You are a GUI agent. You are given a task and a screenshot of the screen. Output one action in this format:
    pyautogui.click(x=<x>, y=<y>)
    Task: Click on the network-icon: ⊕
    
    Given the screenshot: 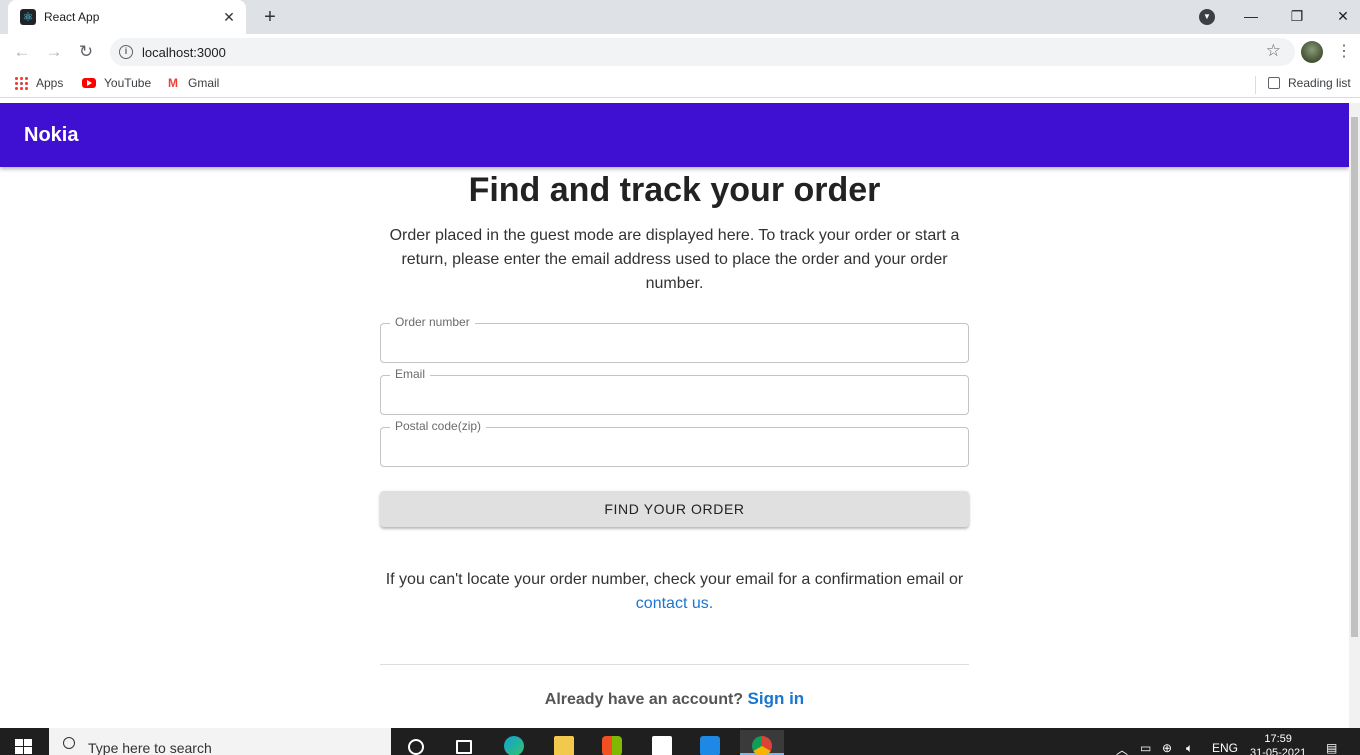 What is the action you would take?
    pyautogui.click(x=1167, y=748)
    